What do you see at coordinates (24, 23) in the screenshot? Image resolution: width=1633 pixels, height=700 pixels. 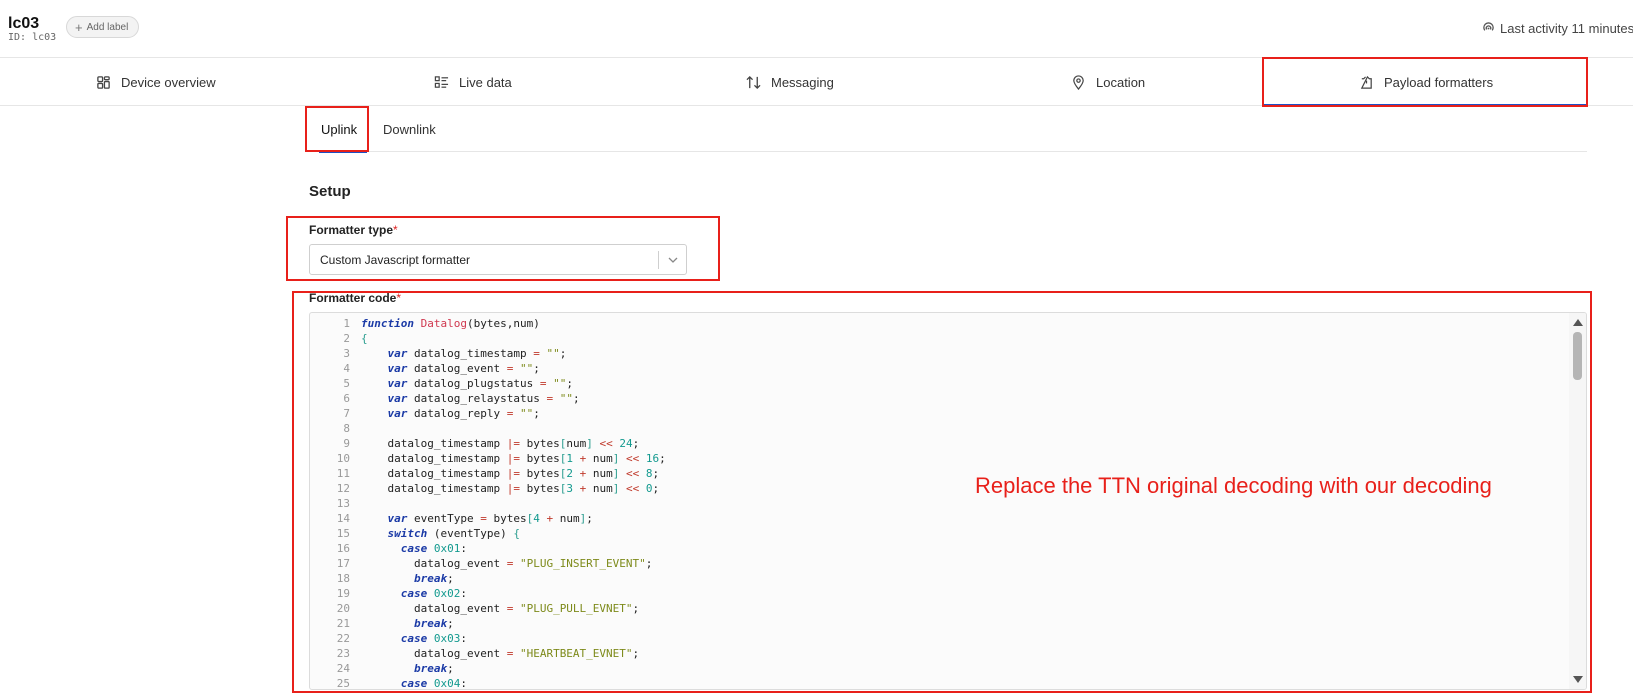 I see `device-name: lc03` at bounding box center [24, 23].